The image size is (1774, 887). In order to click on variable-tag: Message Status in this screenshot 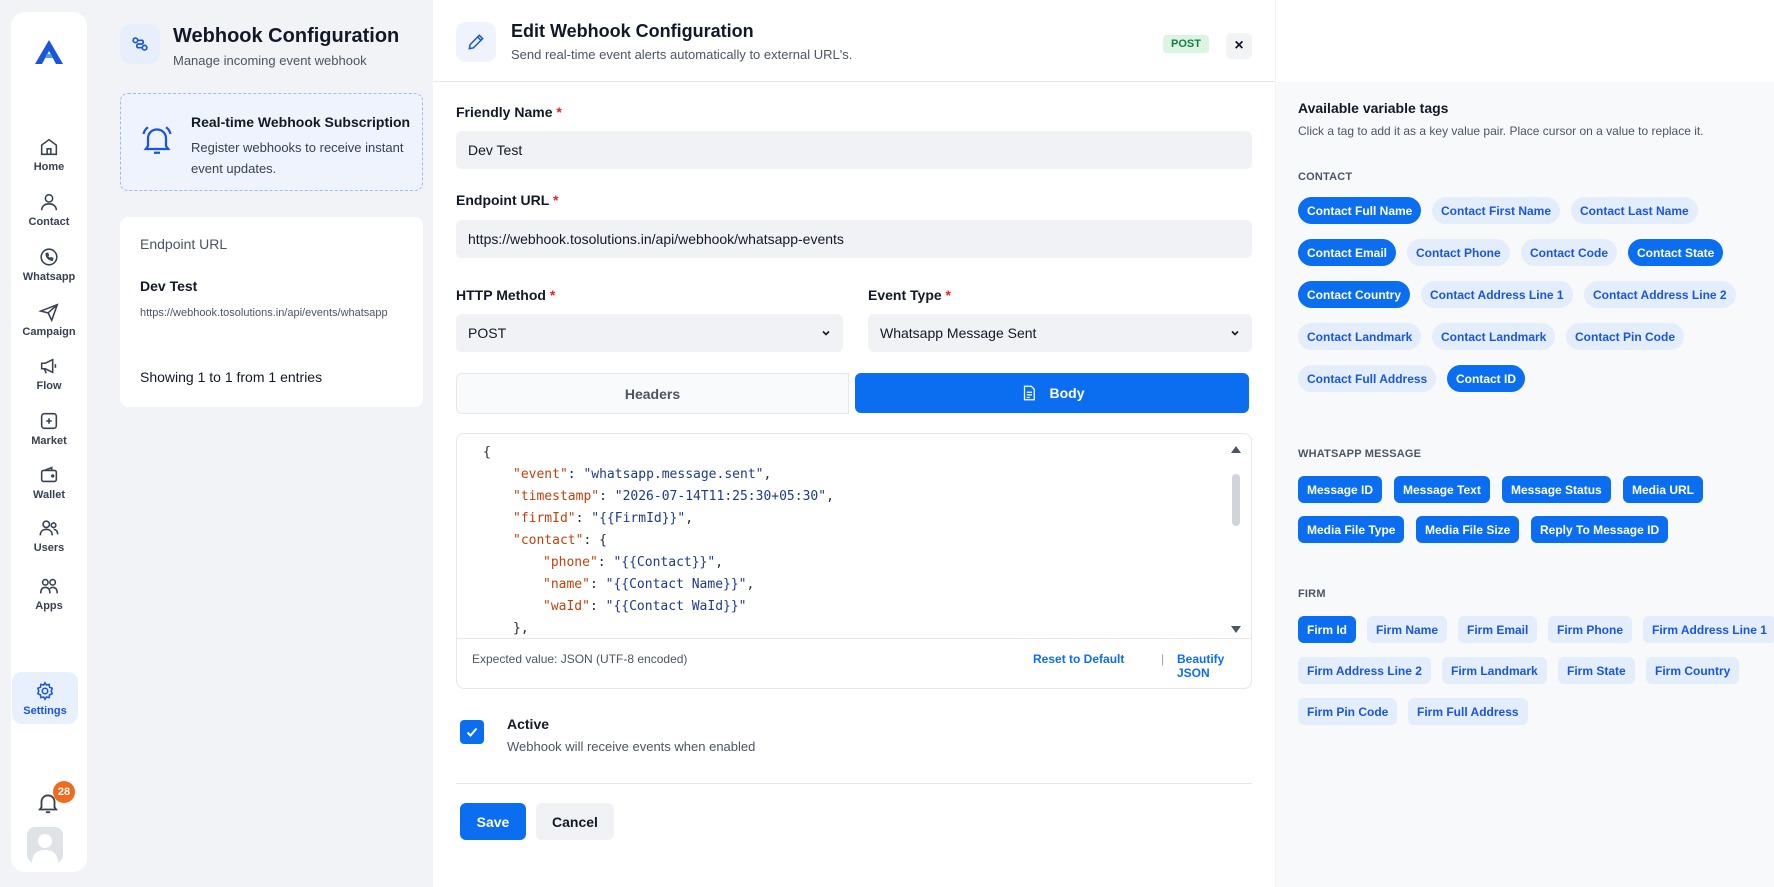, I will do `click(1556, 489)`.